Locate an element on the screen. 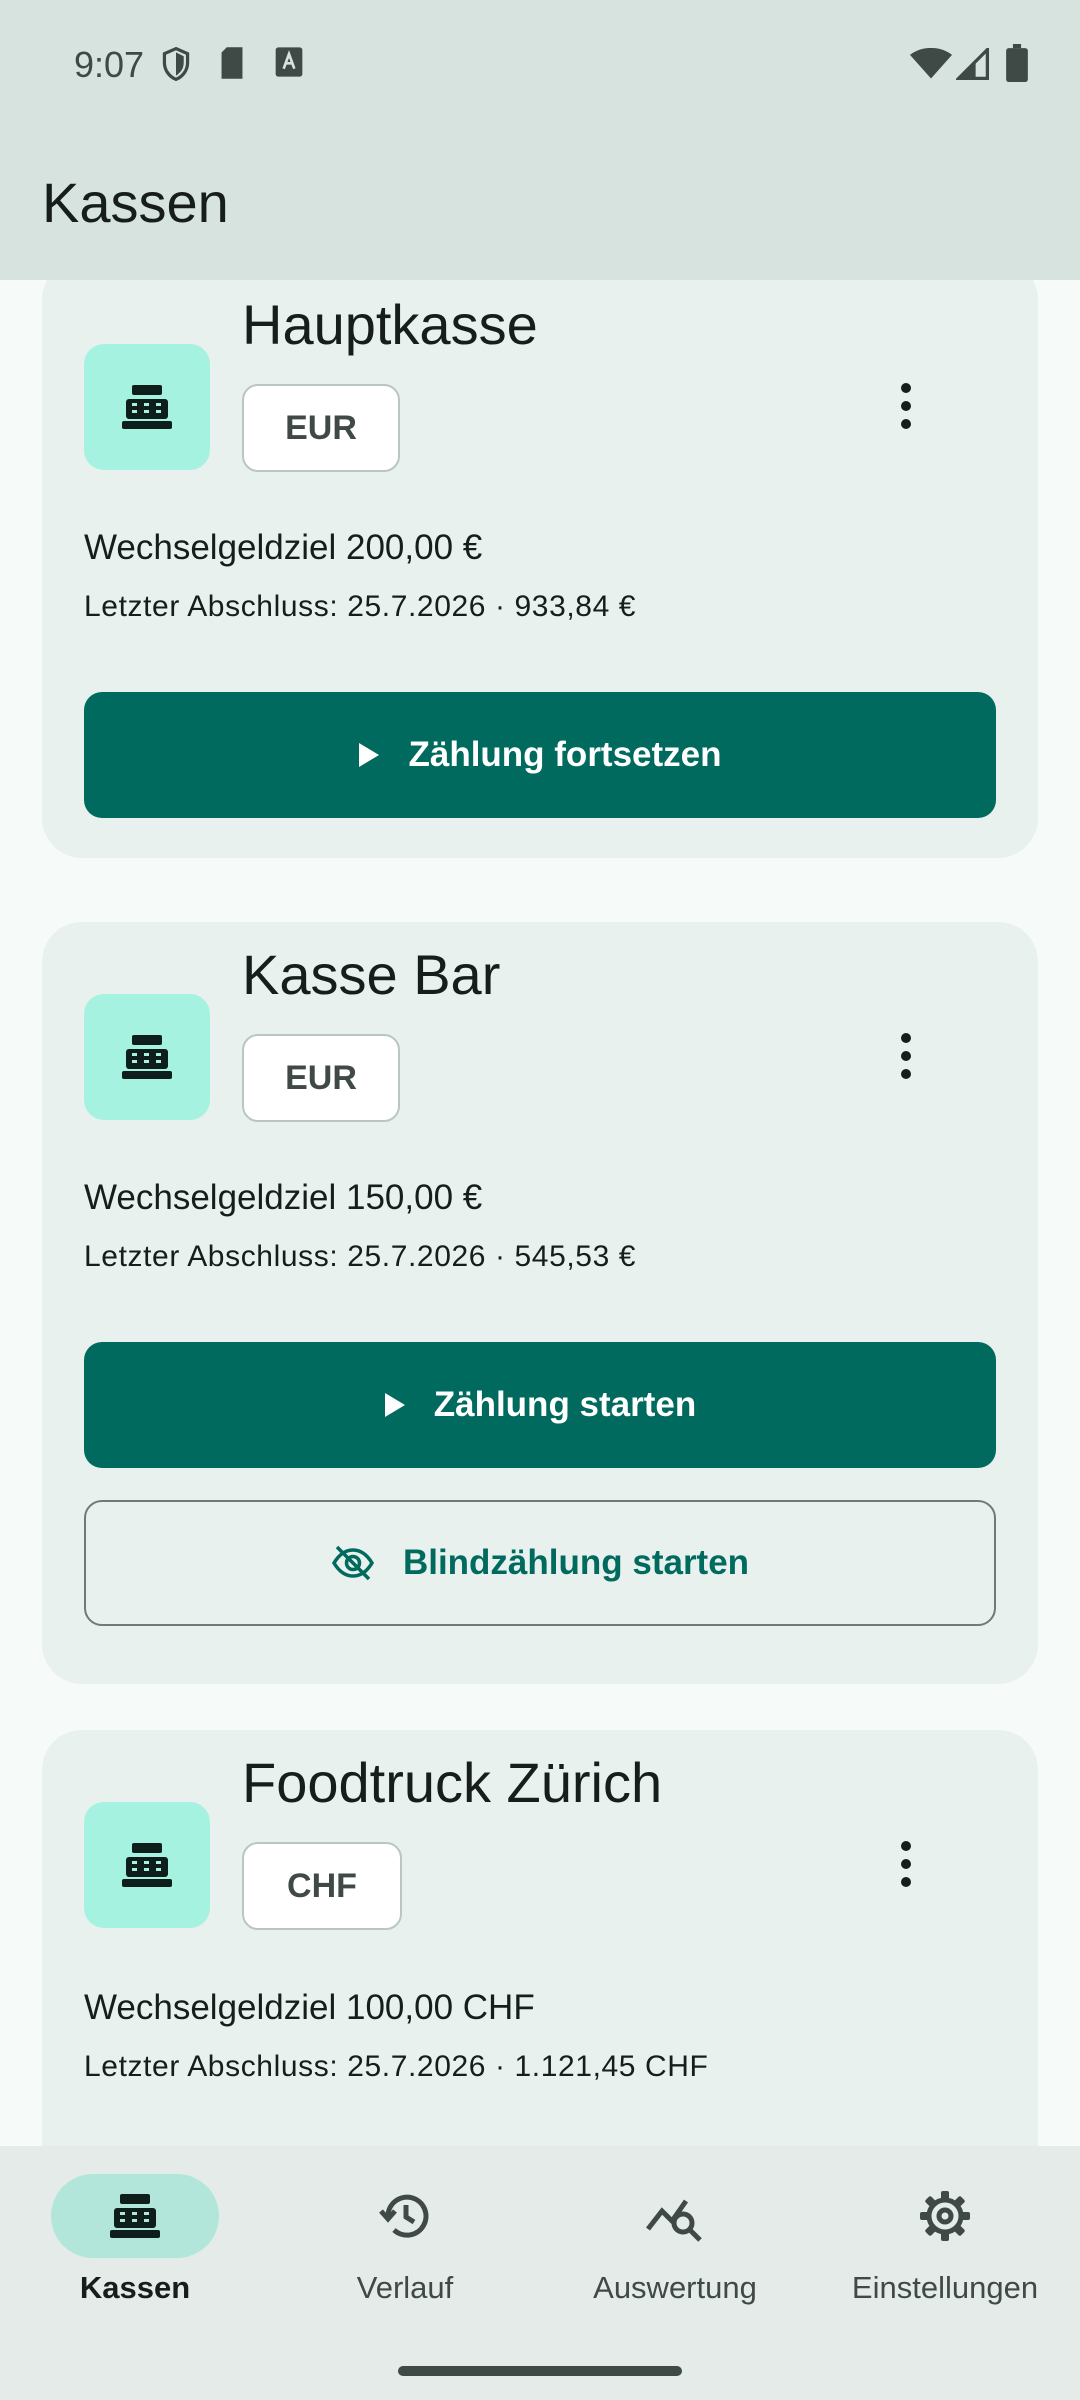  analytics-icon is located at coordinates (675, 2216).